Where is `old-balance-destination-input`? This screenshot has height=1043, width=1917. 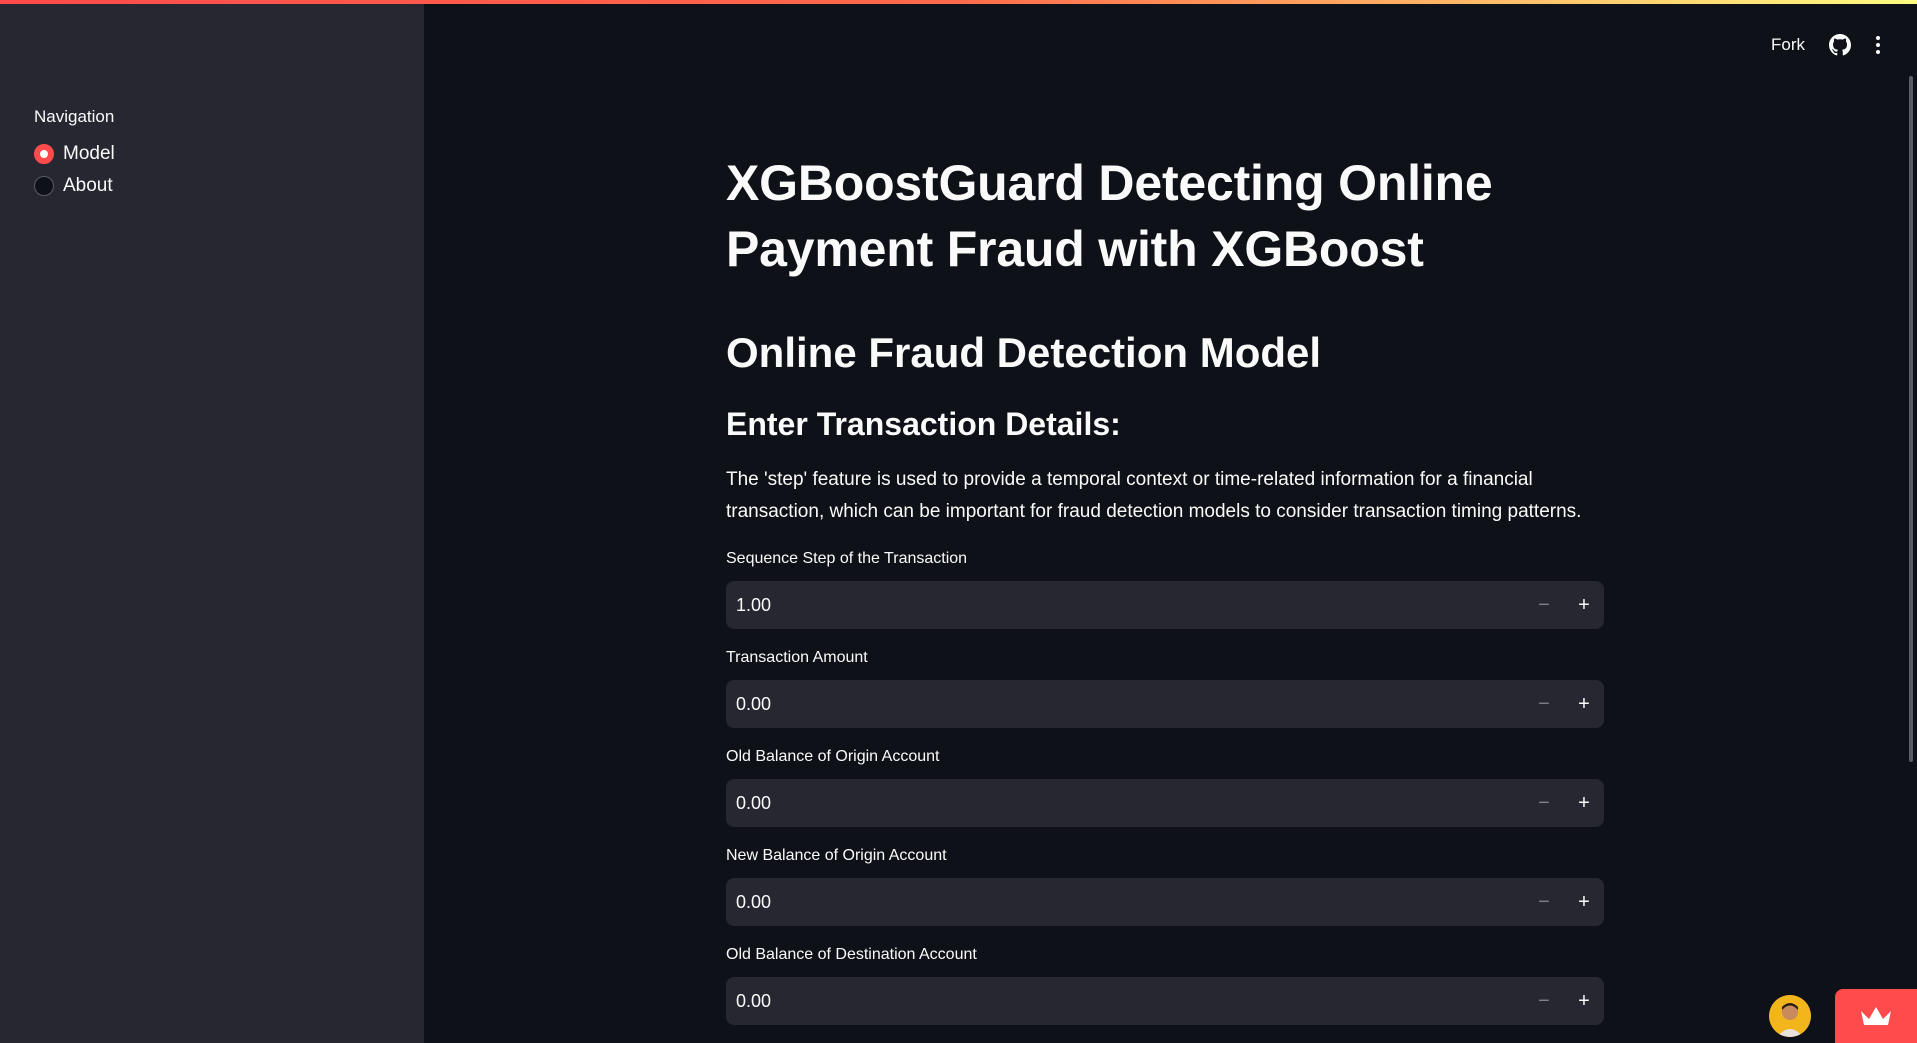
old-balance-destination-input is located at coordinates (1125, 1001).